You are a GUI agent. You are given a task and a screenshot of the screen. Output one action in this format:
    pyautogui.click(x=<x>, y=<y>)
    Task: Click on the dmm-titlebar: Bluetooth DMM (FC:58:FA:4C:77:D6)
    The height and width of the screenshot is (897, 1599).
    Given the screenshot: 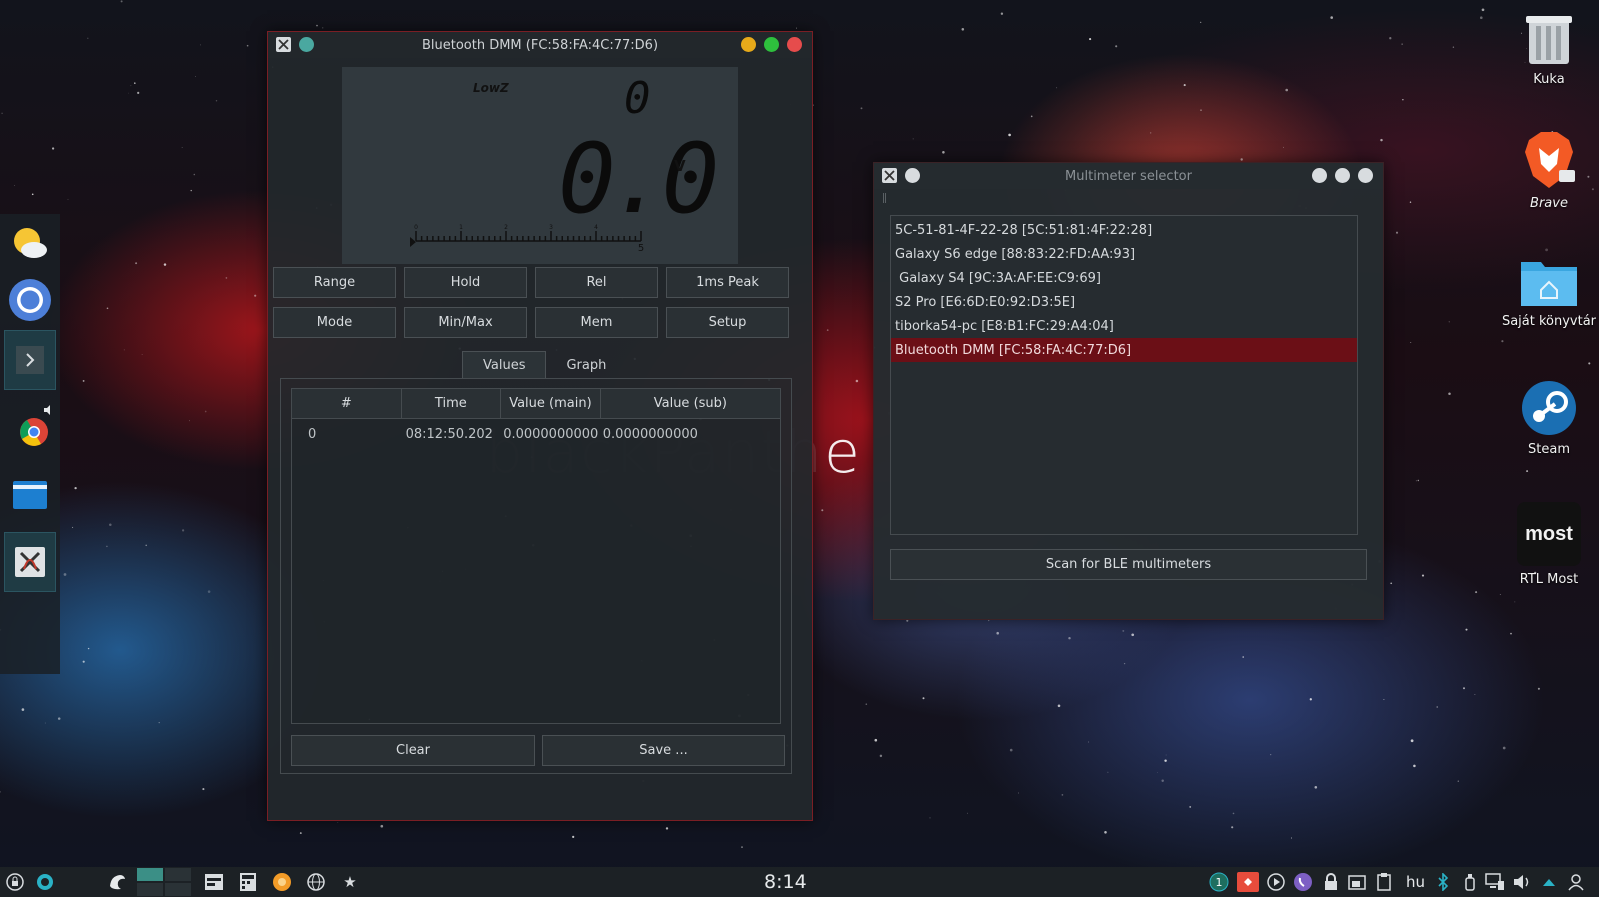 What is the action you would take?
    pyautogui.click(x=540, y=45)
    